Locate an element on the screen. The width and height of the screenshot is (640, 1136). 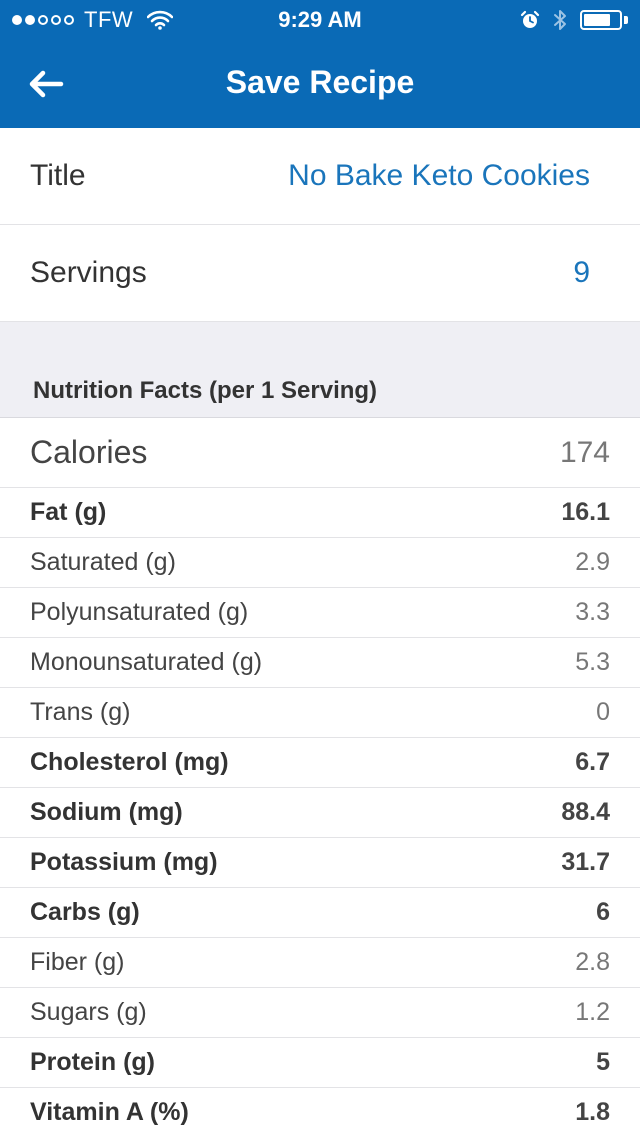
nutrition-header-label: Nutrition Facts (per 1 Serving) is located at coordinates (205, 390).